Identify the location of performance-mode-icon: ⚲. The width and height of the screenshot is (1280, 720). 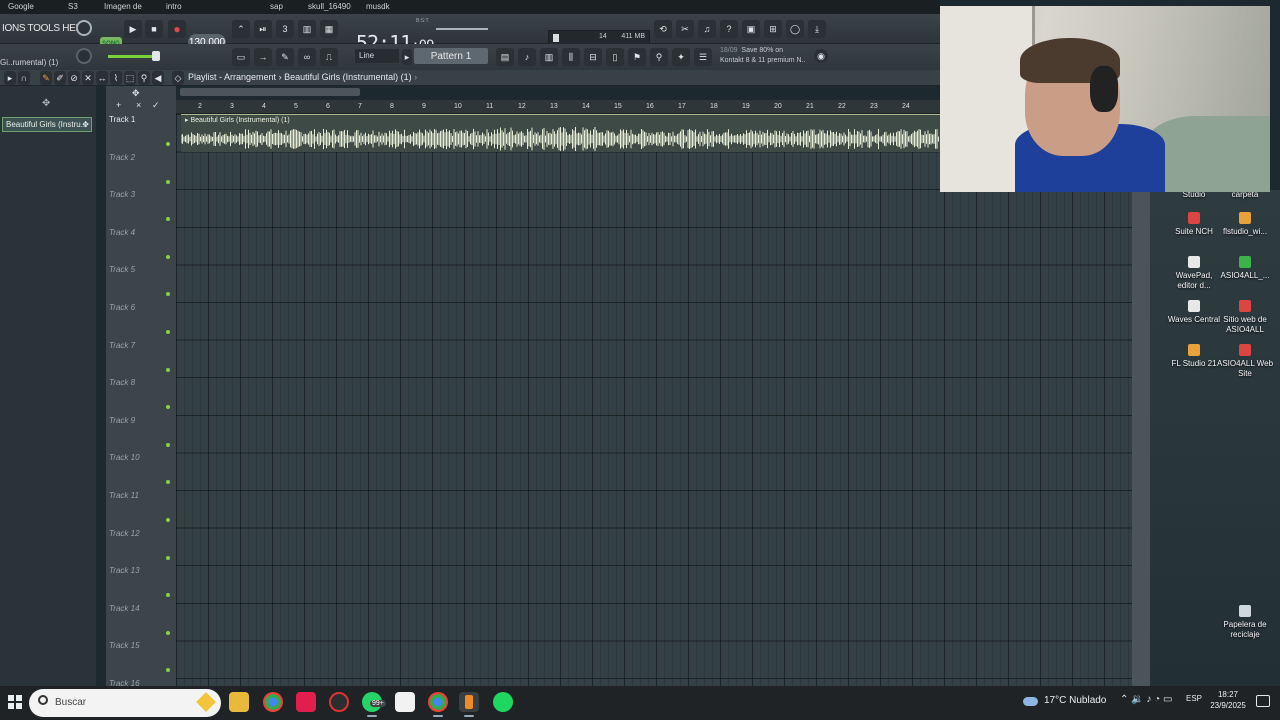
(659, 57).